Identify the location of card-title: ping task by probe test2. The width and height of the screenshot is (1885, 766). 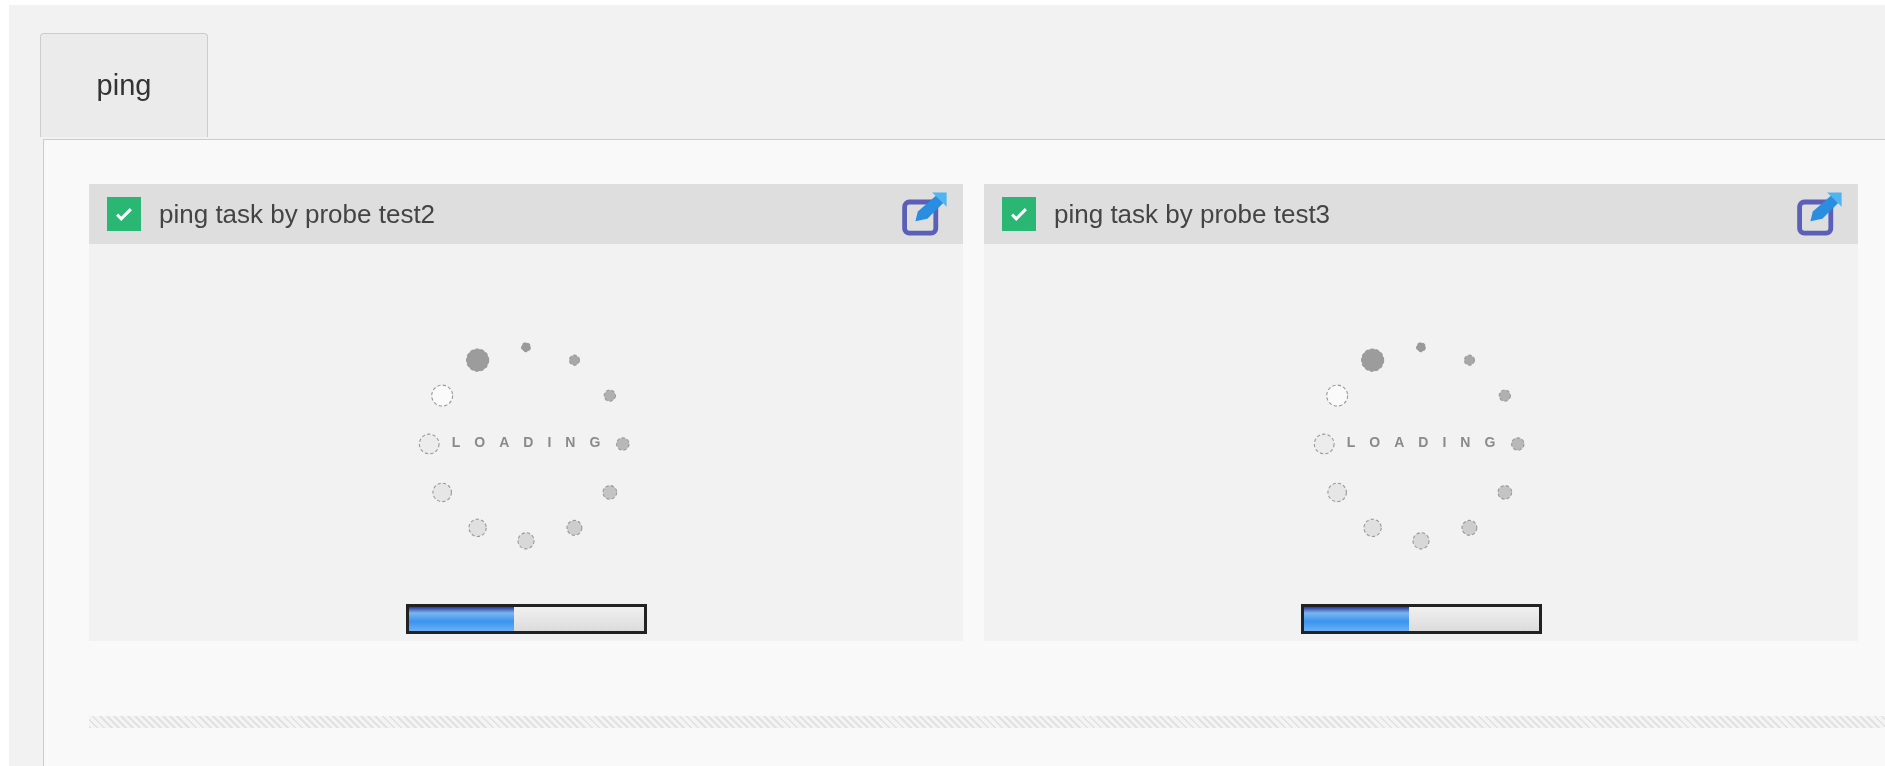
(298, 214).